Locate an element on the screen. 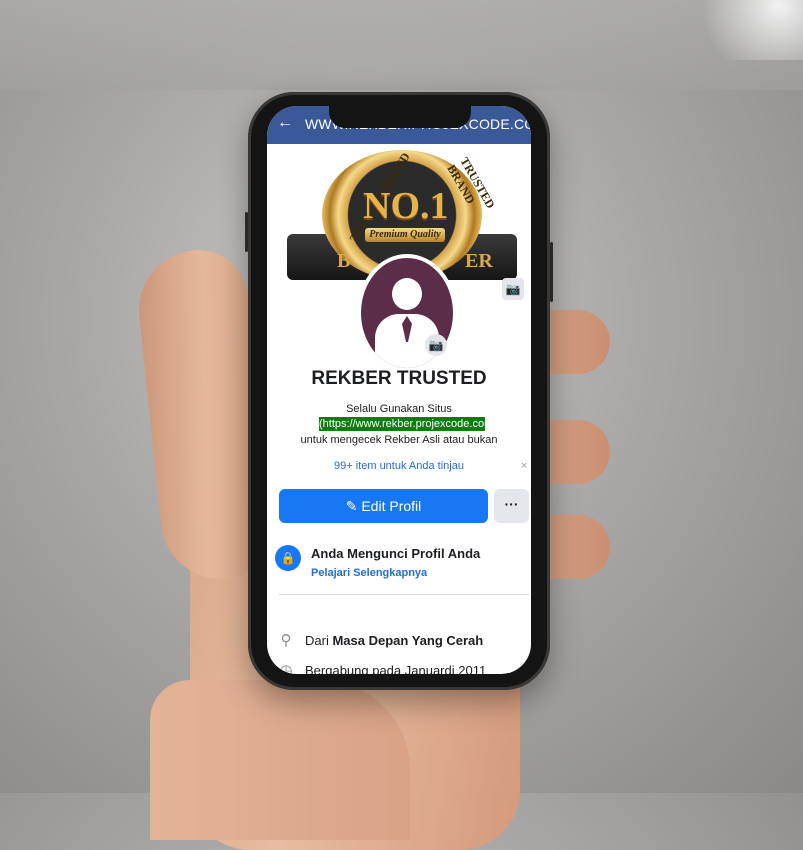 Image resolution: width=803 pixels, height=850 pixels. phone-notch is located at coordinates (400, 117).